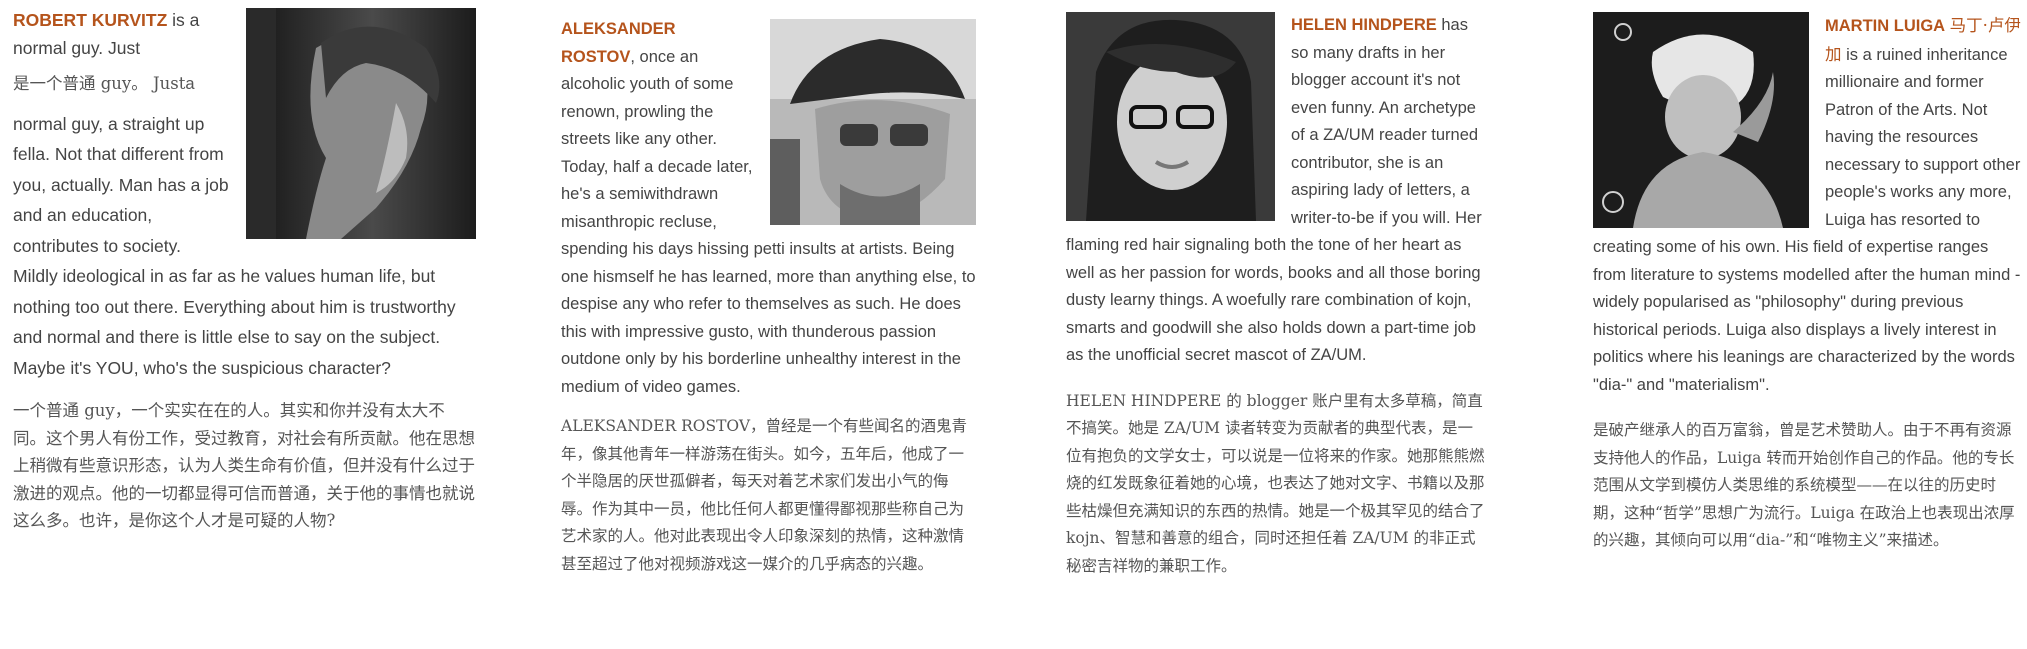 This screenshot has height=649, width=2027. Describe the element at coordinates (99, 83) in the screenshot. I see `robert-kurvitz-bio-cn-inline: 是一个普通 guy。 Just` at that location.